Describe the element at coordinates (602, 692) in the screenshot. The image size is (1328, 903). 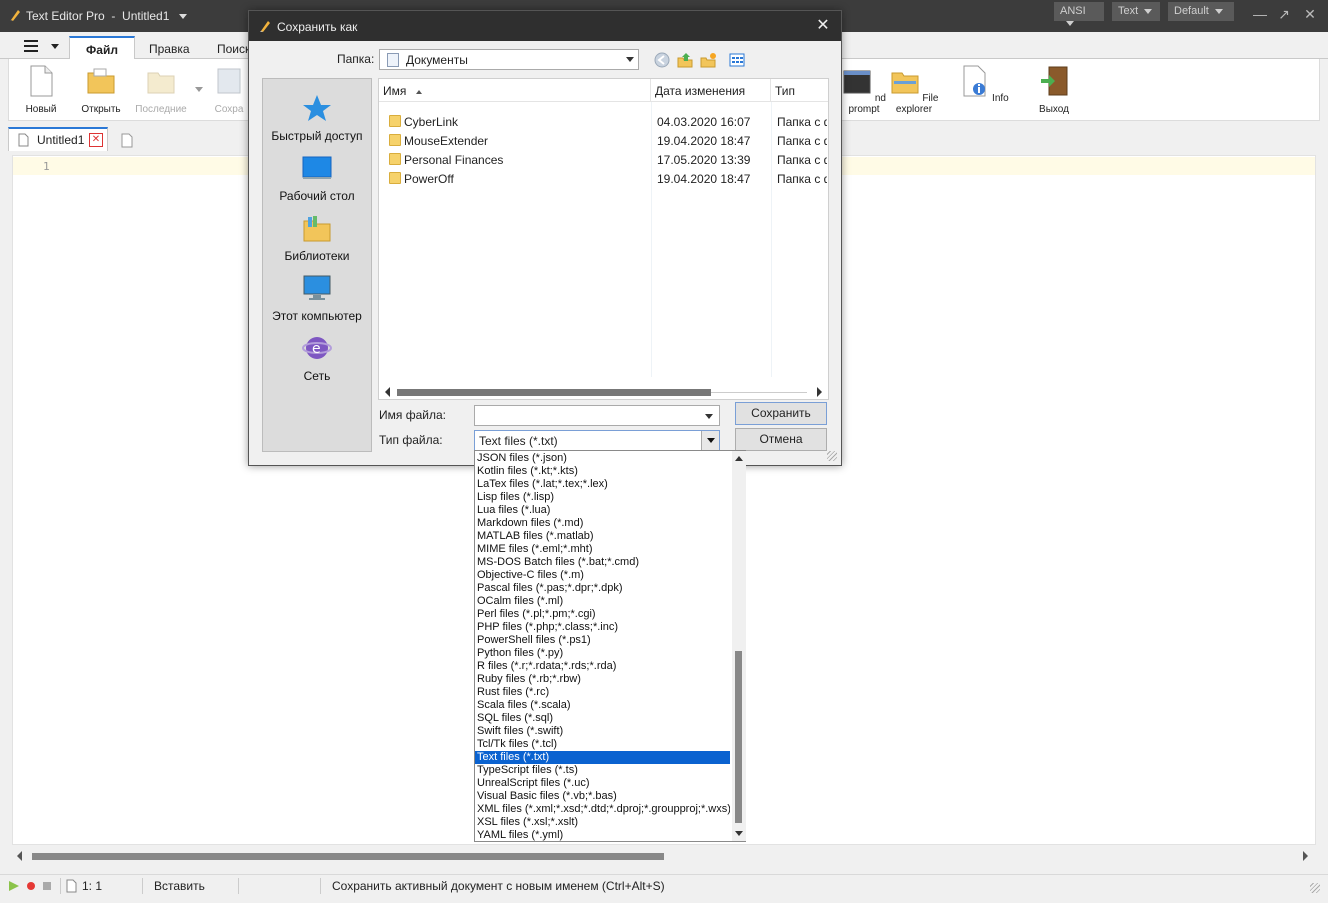
I see `filetype-option: Rust files (*.rc)` at that location.